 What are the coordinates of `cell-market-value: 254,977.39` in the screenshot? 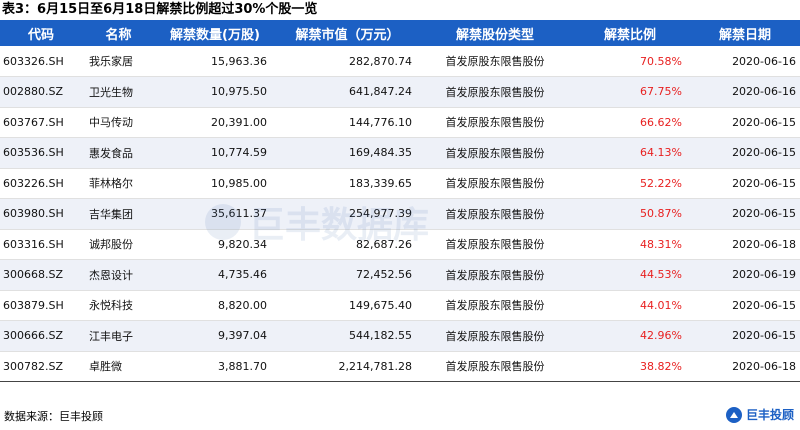 It's located at (347, 214).